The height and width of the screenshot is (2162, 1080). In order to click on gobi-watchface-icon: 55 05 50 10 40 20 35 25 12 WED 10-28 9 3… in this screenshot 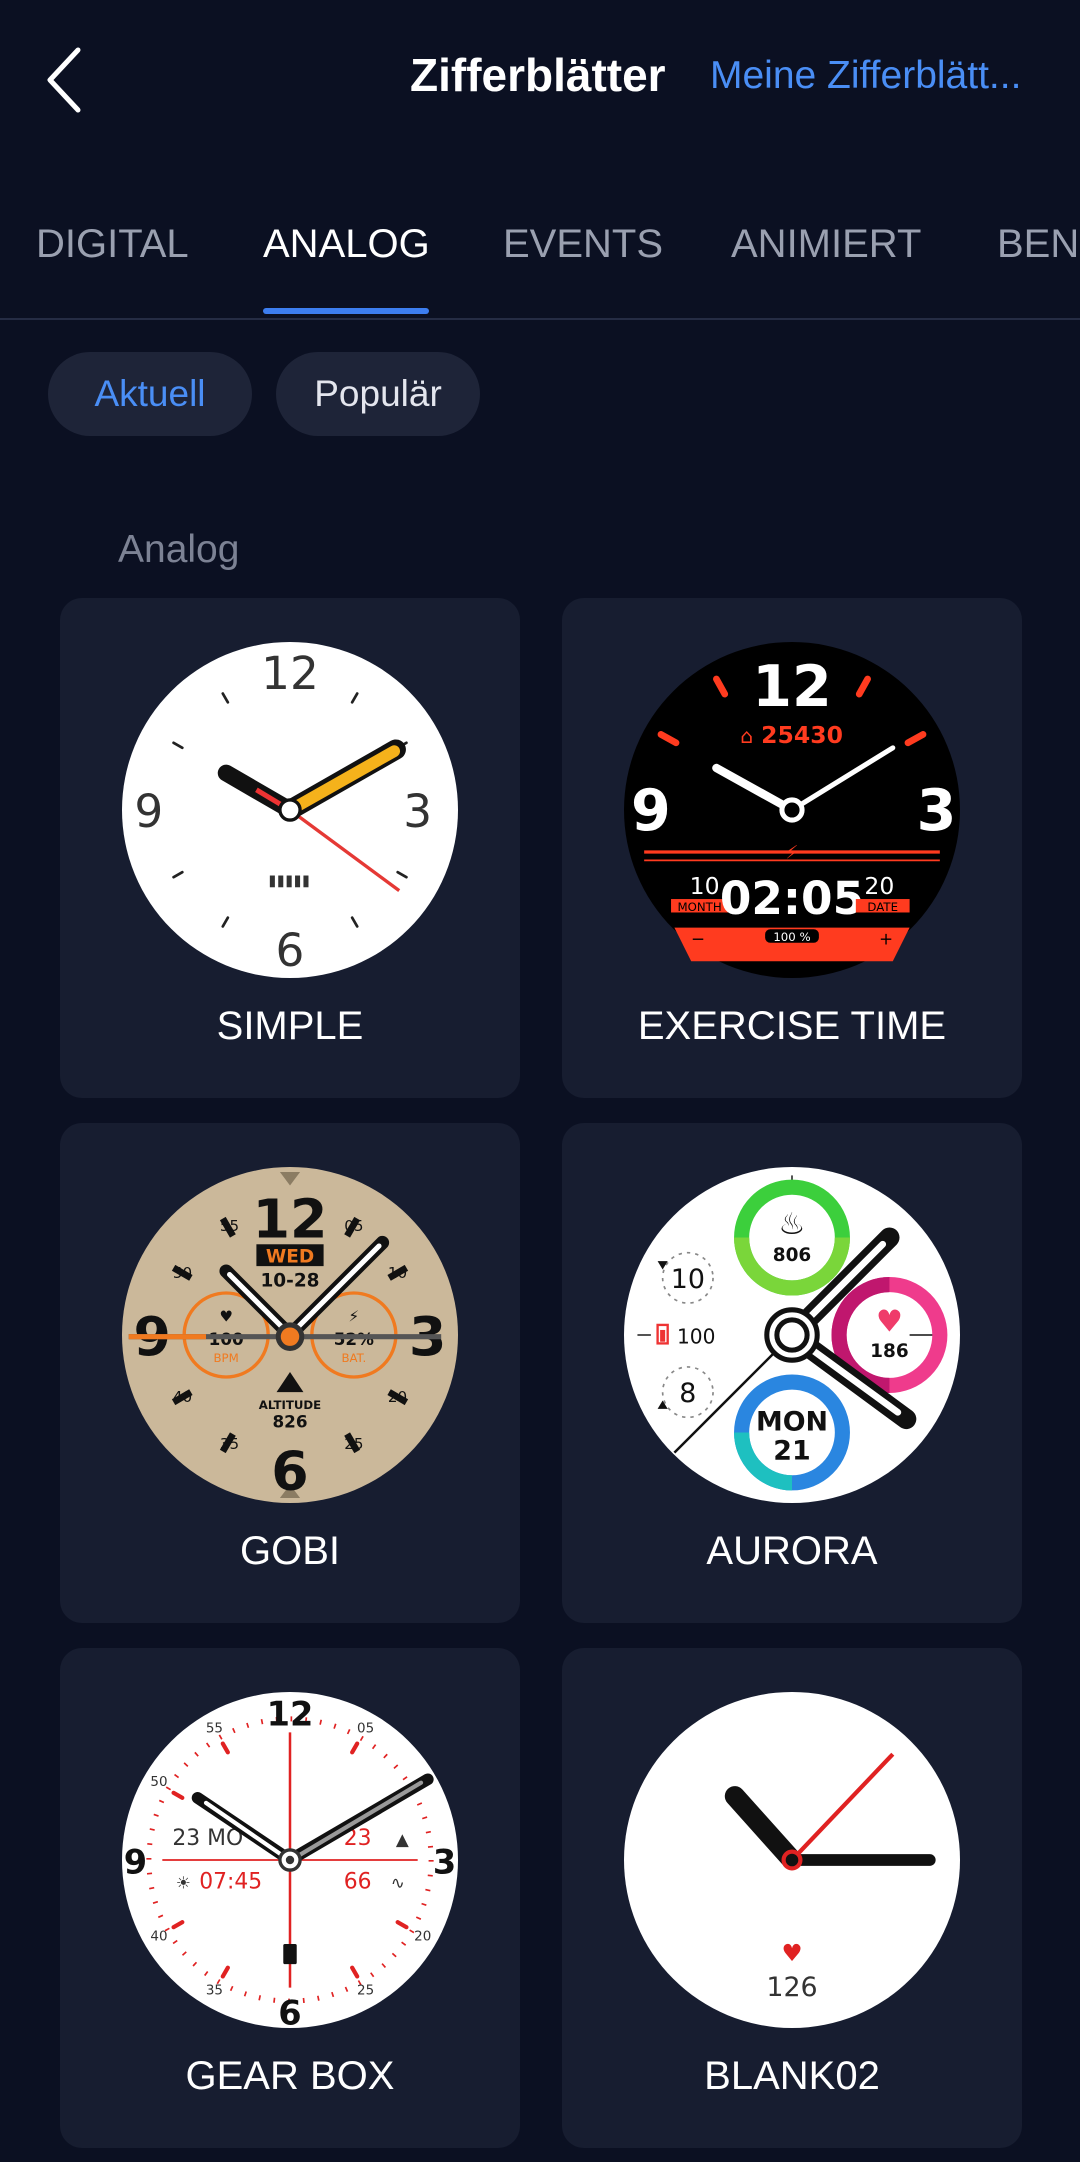, I will do `click(290, 1335)`.